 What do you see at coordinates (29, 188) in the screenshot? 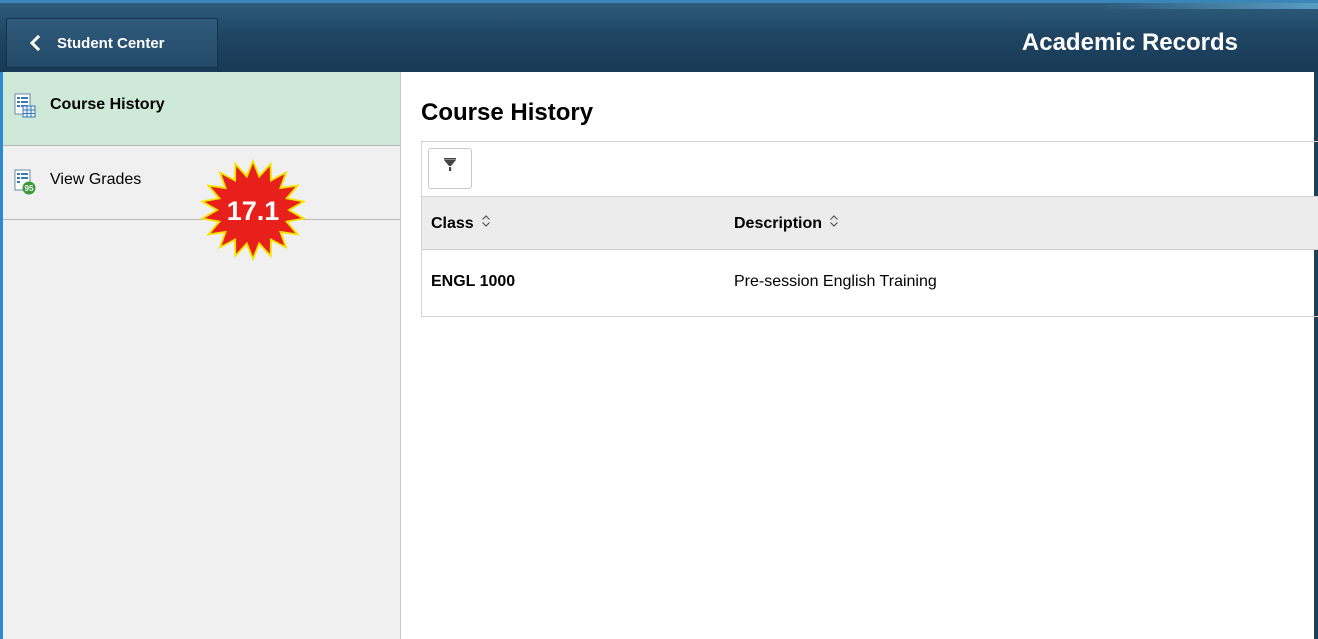
I see `svg-text: 95` at bounding box center [29, 188].